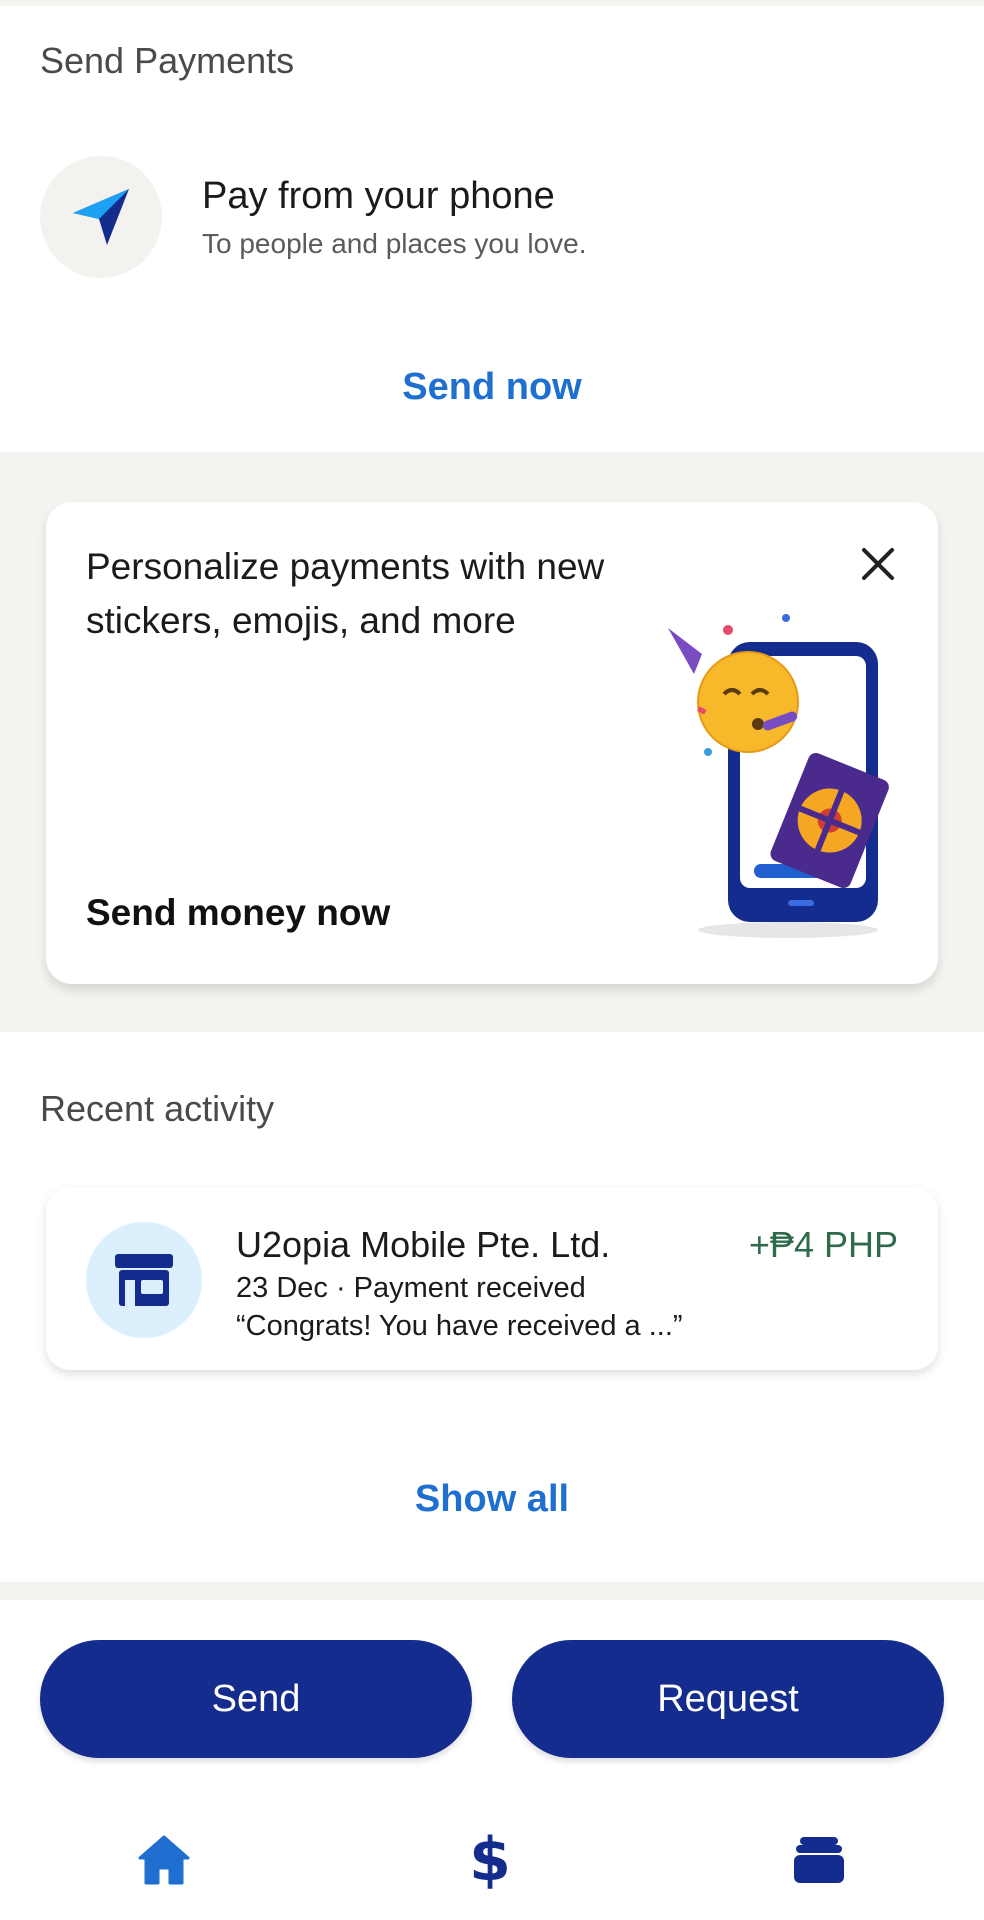  I want to click on activity-note: “Congrats! You have received a ...”, so click(459, 1326).